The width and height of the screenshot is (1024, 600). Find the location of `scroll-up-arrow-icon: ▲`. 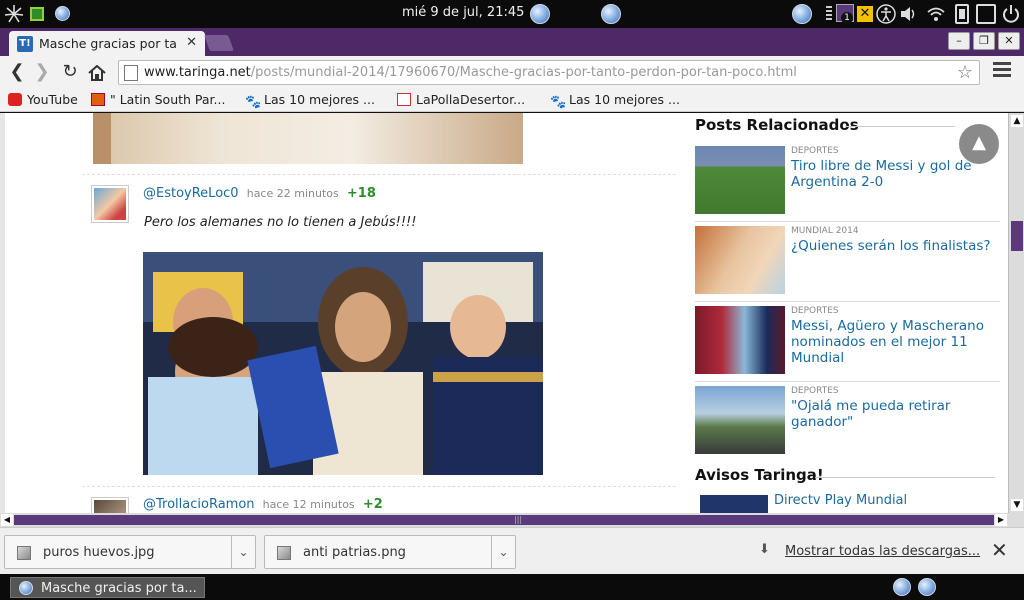

scroll-up-arrow-icon: ▲ is located at coordinates (1017, 121).